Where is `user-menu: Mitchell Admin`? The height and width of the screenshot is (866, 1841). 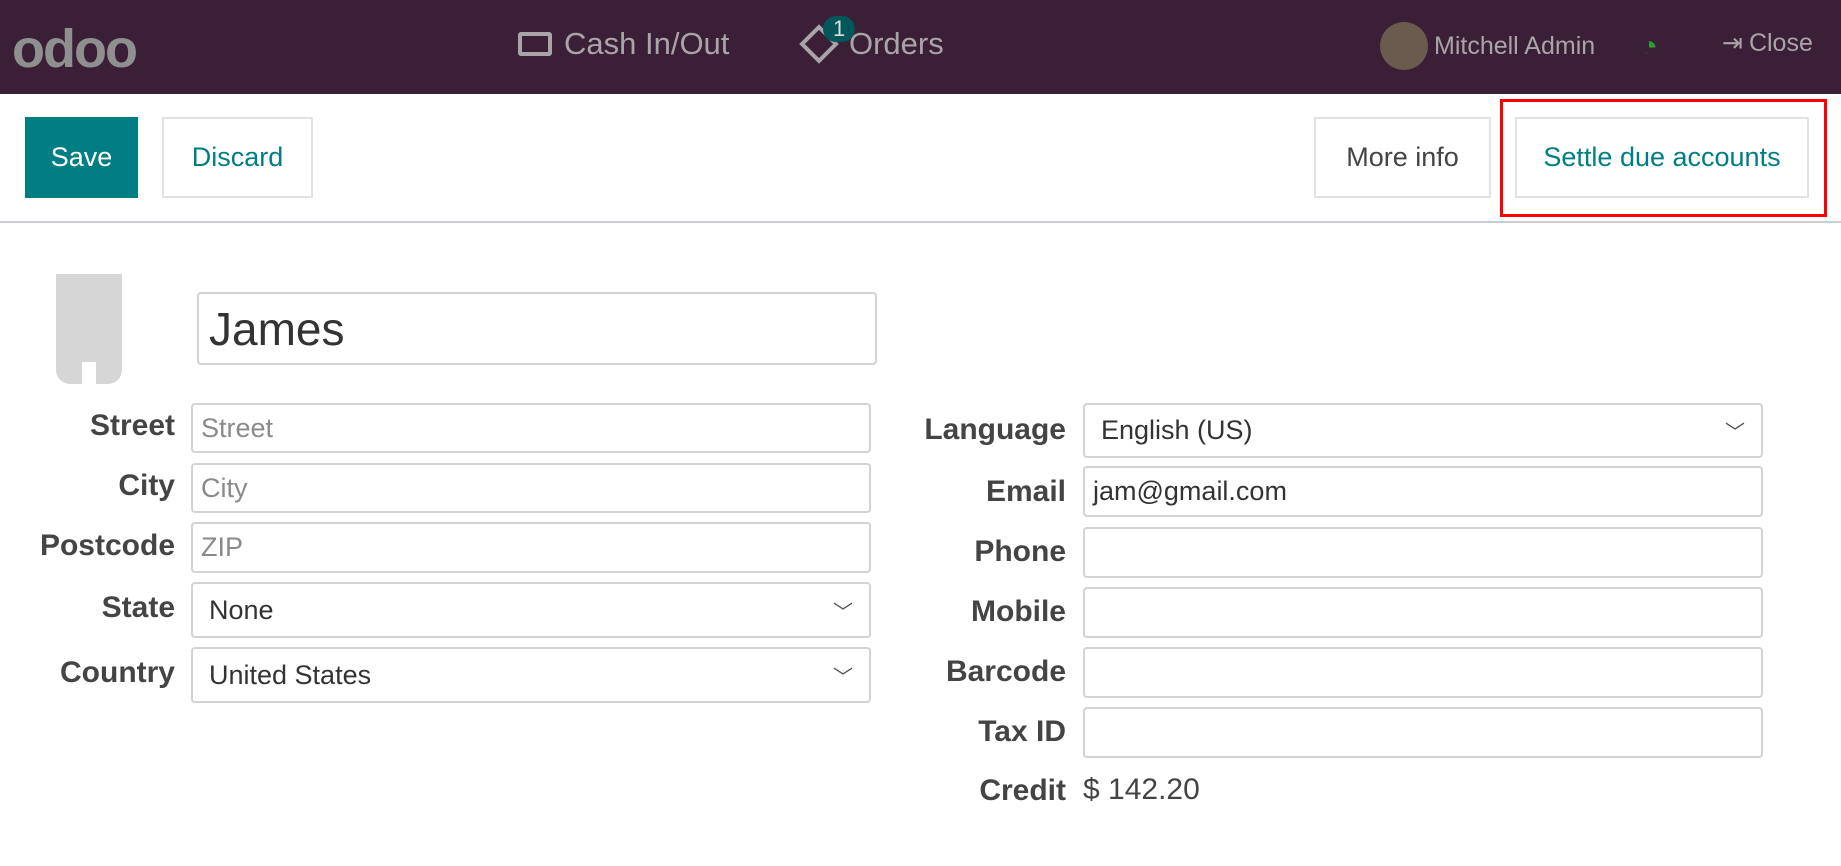 user-menu: Mitchell Admin is located at coordinates (1487, 46).